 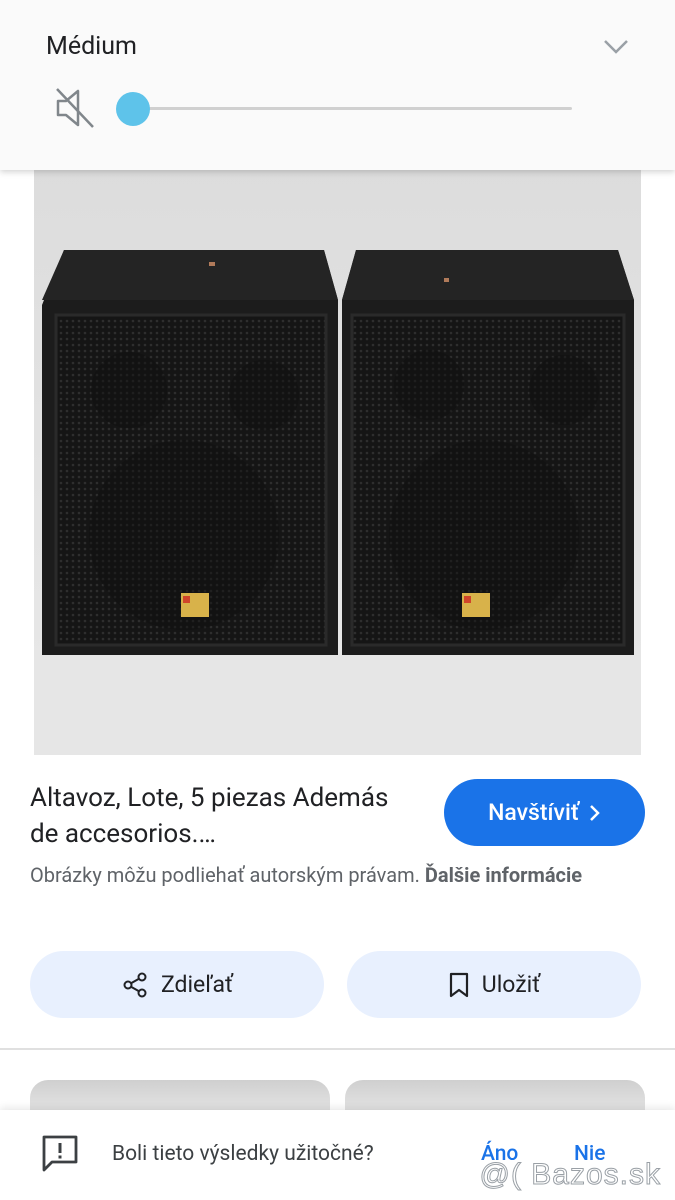 I want to click on volume-slider-track, so click(x=352, y=108).